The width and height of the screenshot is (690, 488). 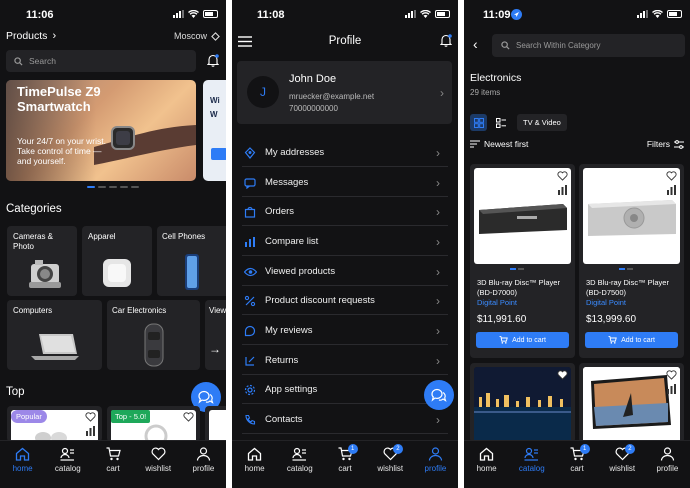 What do you see at coordinates (523, 287) in the screenshot?
I see `product-name: 3D Blu-ray Disc™ Player (BD-D7000)` at bounding box center [523, 287].